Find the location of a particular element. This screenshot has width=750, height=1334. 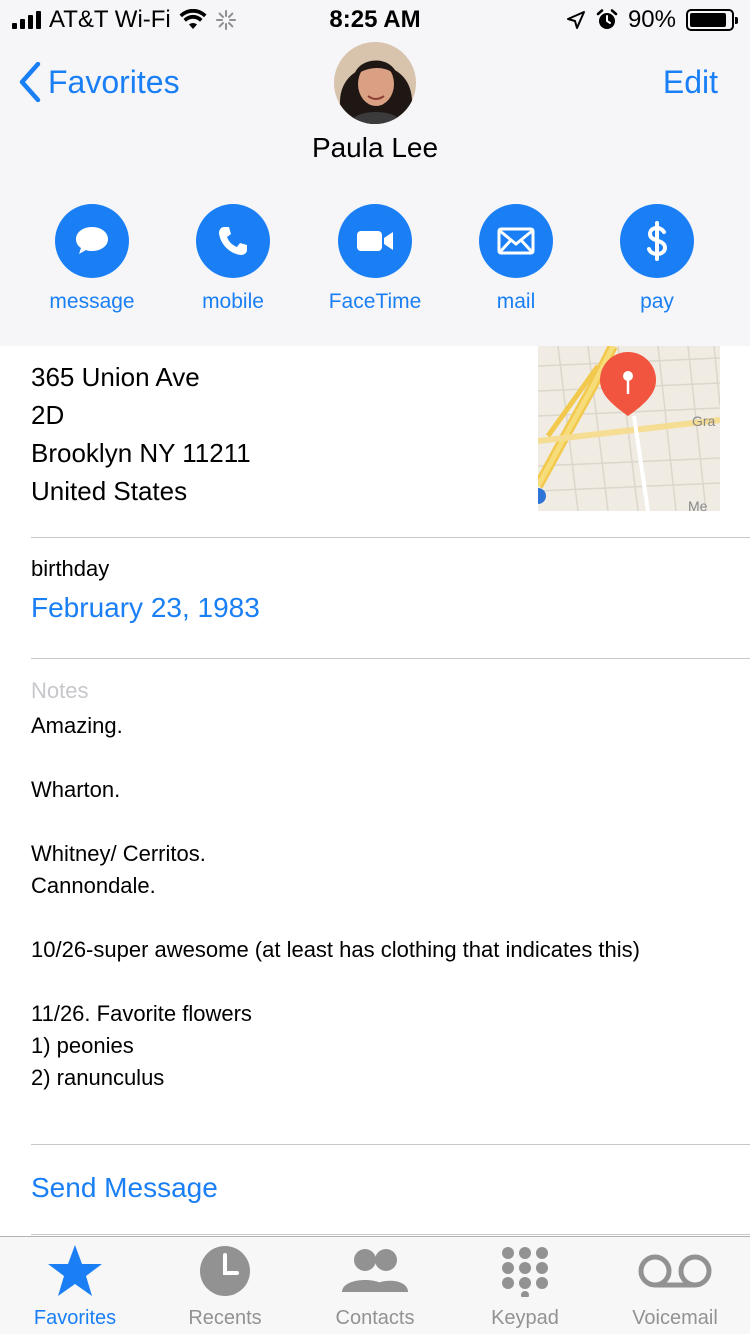

tab-label: Recents is located at coordinates (225, 1318).